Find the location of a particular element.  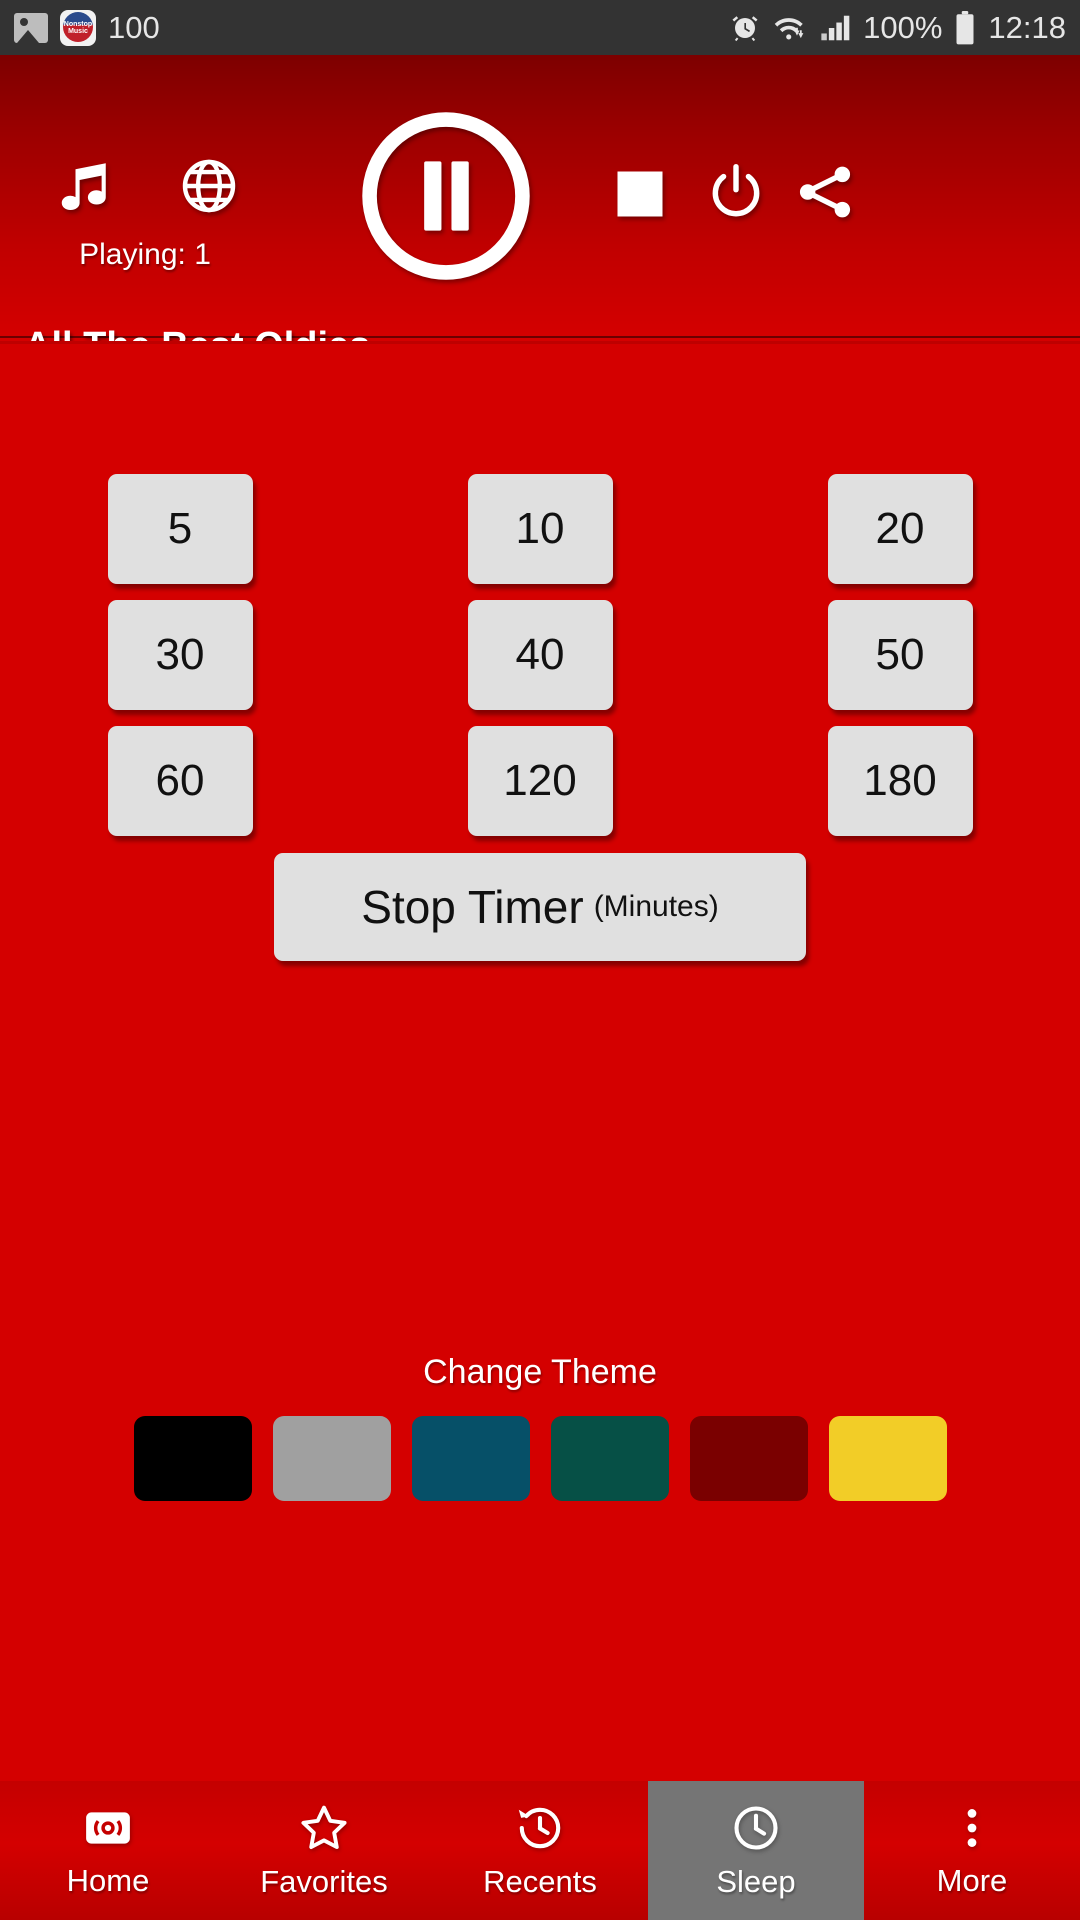

timer-button-5: 5 is located at coordinates (180, 529).